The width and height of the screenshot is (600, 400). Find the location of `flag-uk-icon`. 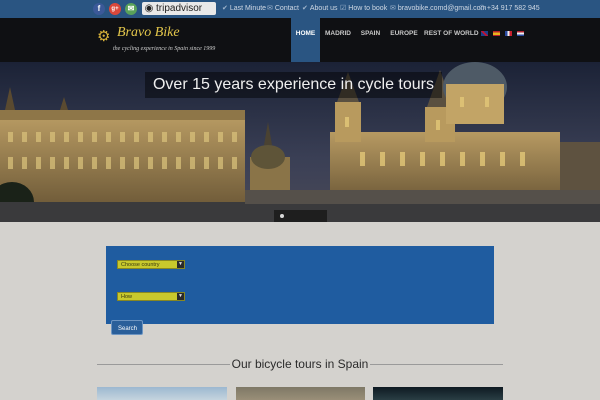

flag-uk-icon is located at coordinates (484, 33).